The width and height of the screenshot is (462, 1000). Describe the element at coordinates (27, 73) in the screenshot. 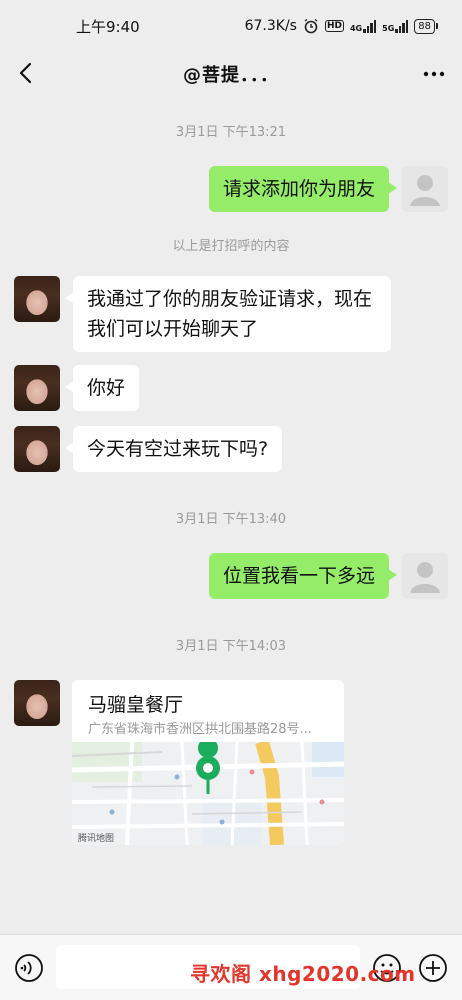

I see `back-arrow-icon` at that location.